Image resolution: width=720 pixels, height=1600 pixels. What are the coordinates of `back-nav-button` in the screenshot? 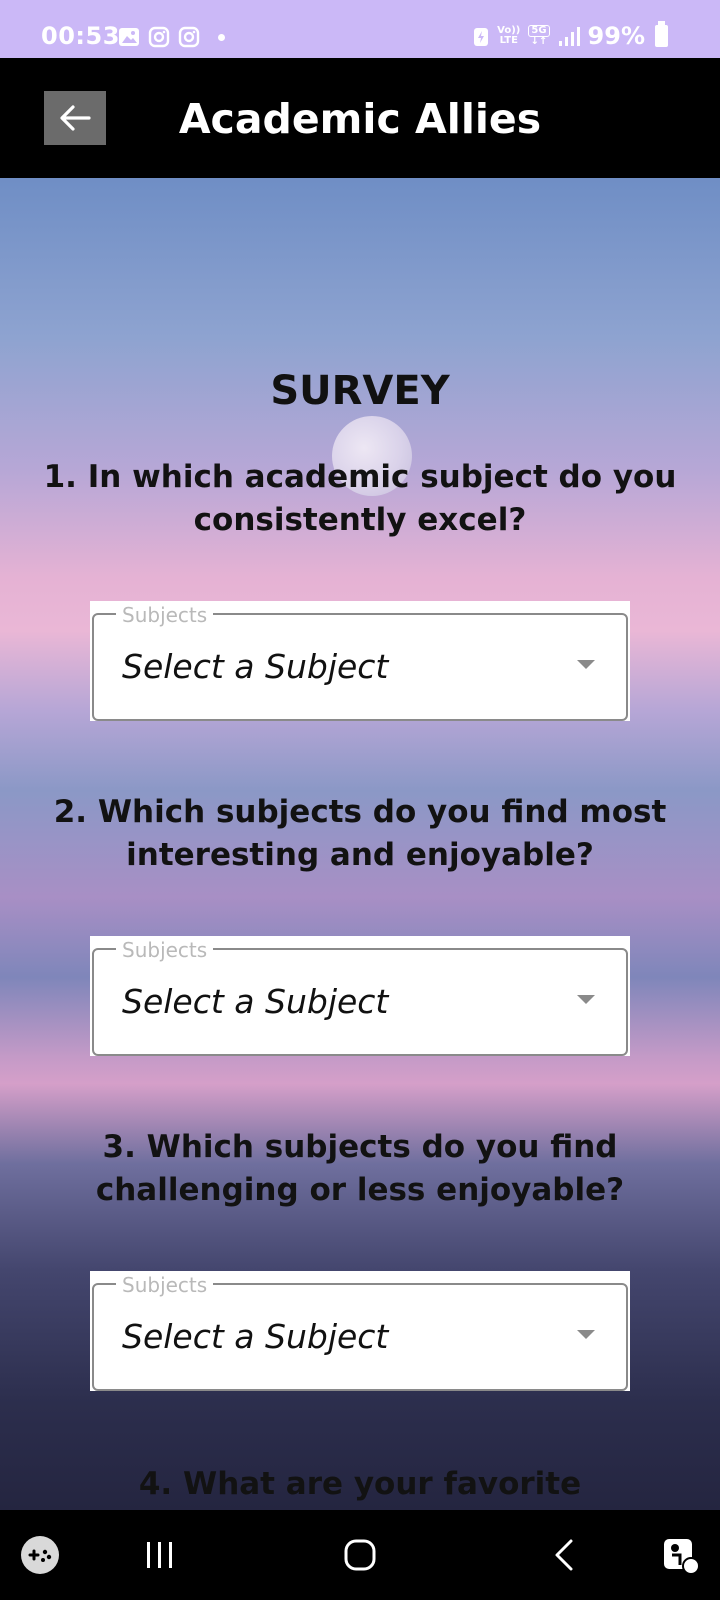 It's located at (564, 1555).